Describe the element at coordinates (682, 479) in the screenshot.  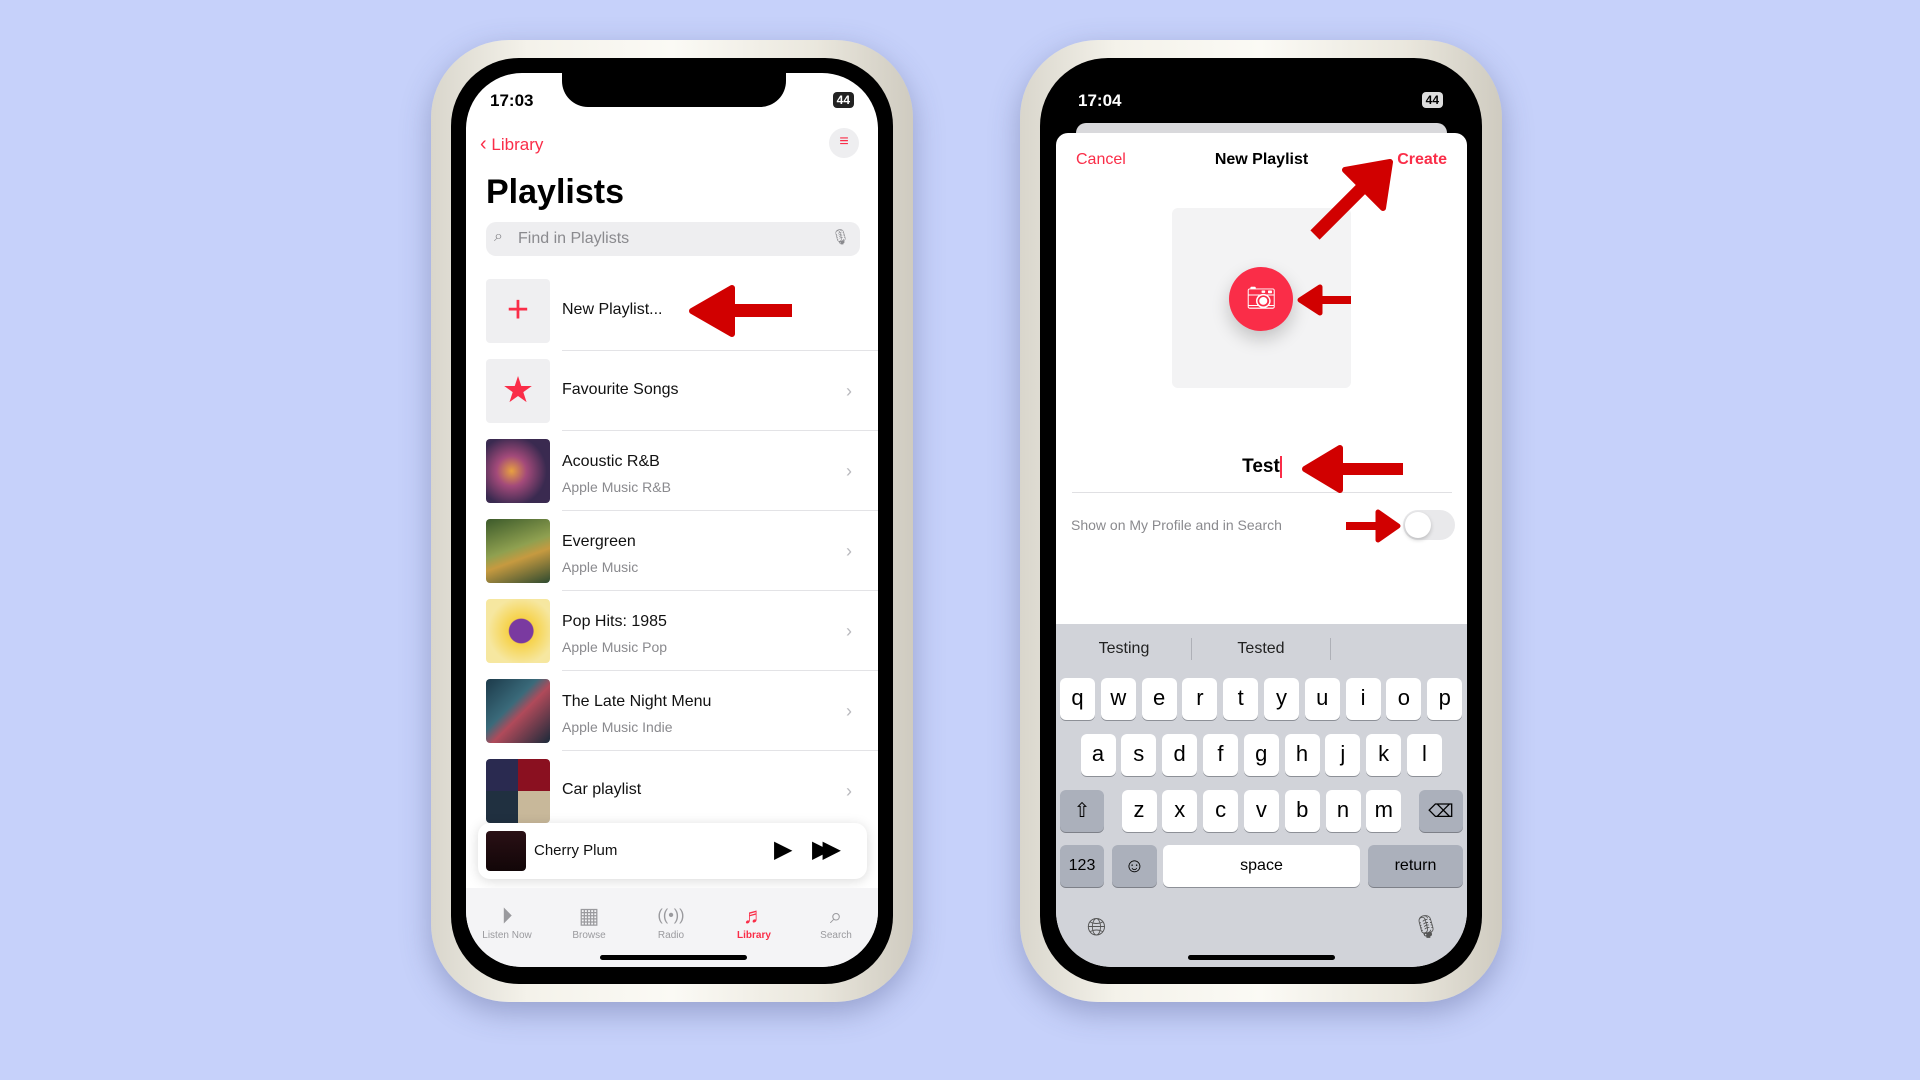
I see `playlist-row-acoustic-rnb: Acoustic R&B Apple Music R&B ›` at that location.